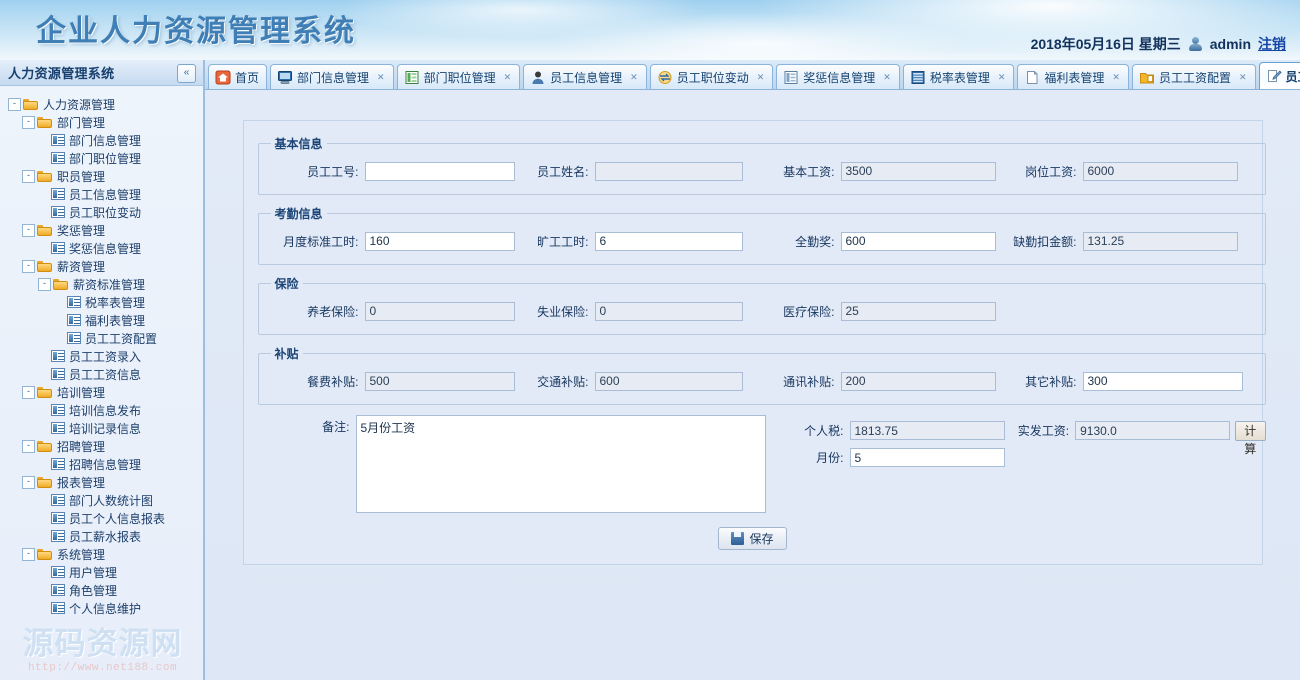 Image resolution: width=1300 pixels, height=680 pixels. Describe the element at coordinates (752, 538) in the screenshot. I see `save-button: 保存` at that location.